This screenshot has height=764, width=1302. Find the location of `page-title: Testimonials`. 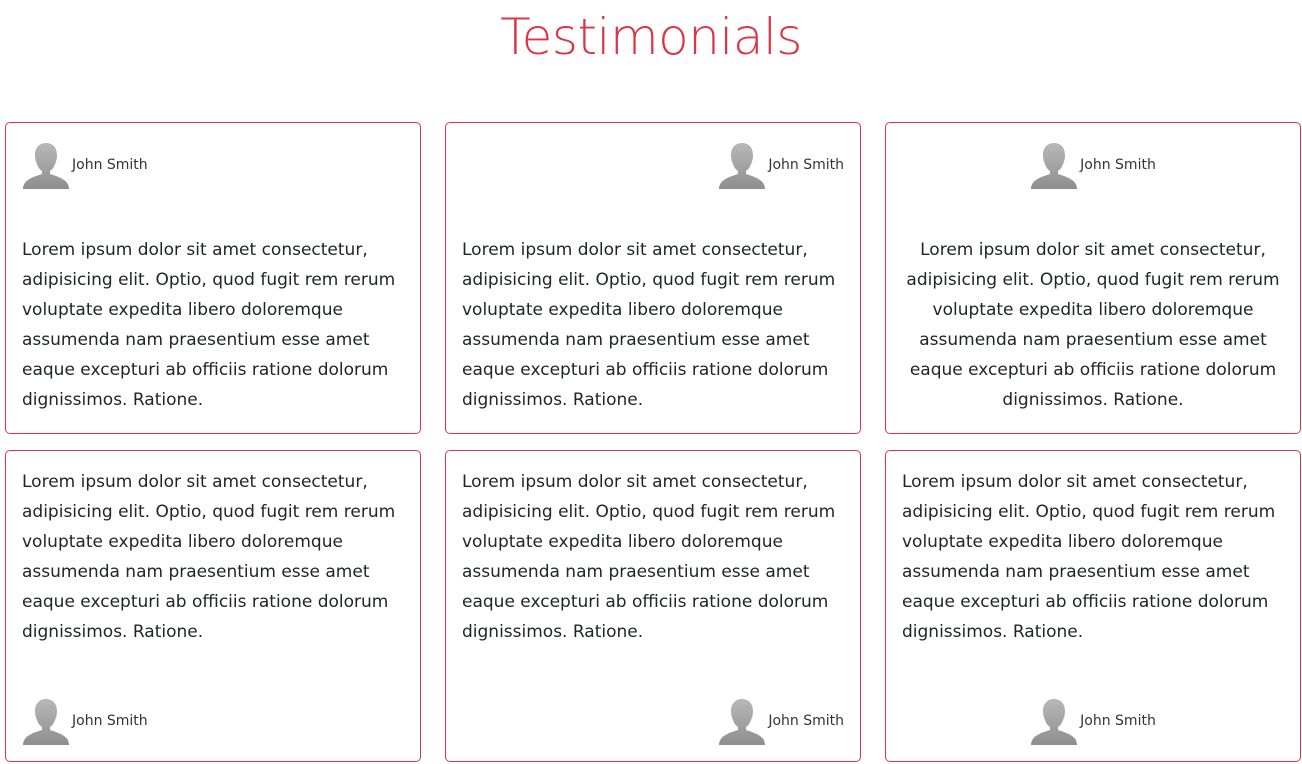

page-title: Testimonials is located at coordinates (651, 37).